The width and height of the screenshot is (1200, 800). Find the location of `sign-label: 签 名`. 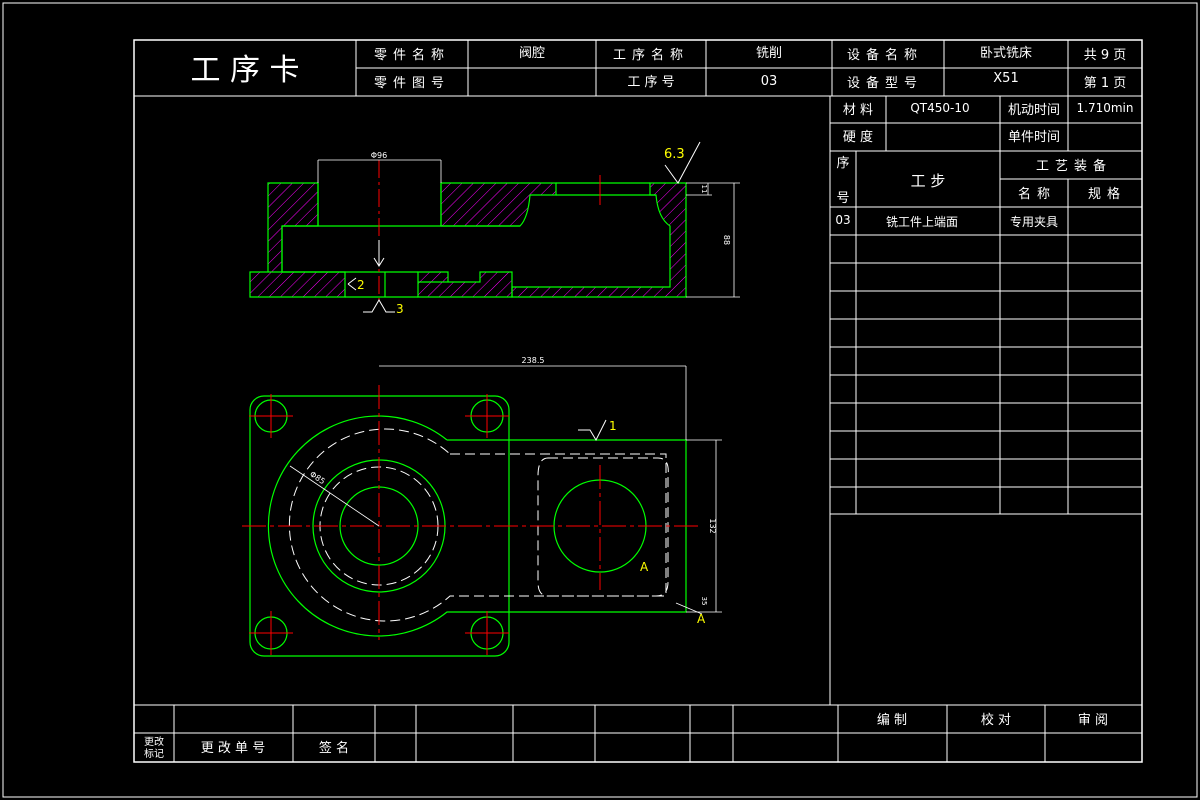

sign-label: 签 名 is located at coordinates (334, 748).